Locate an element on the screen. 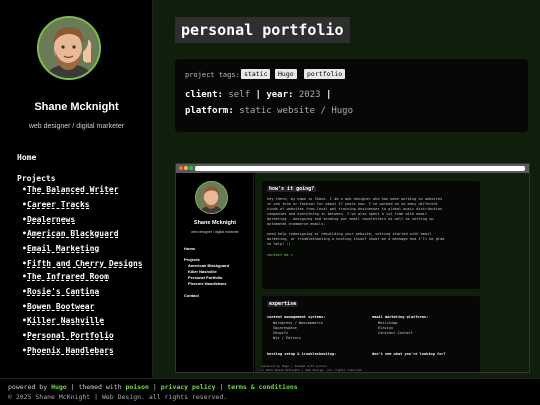 The width and height of the screenshot is (540, 405). year-key: year: is located at coordinates (280, 95).